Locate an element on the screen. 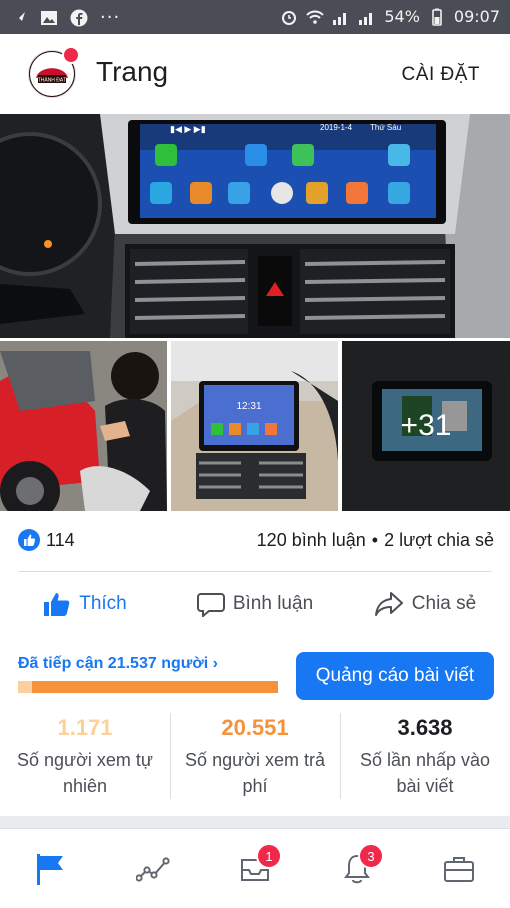  settings-button: CÀI ĐẶT is located at coordinates (441, 75).